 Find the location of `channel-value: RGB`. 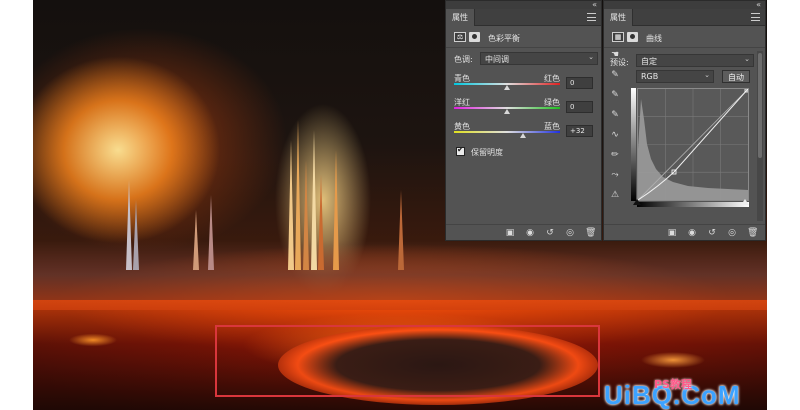

channel-value: RGB is located at coordinates (650, 76).